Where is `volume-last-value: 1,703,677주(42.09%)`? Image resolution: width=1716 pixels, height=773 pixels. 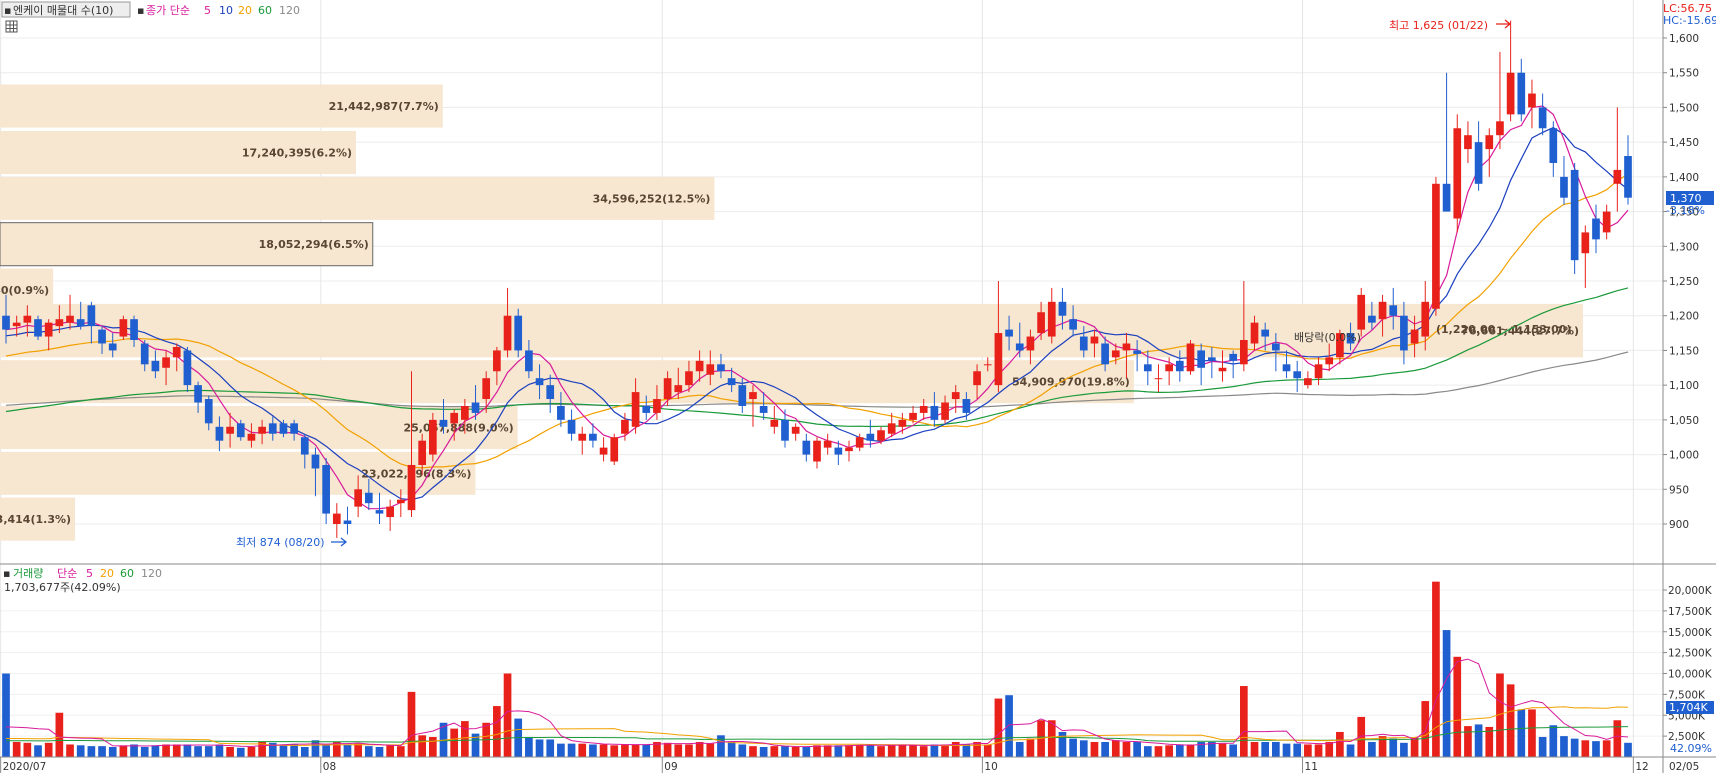 volume-last-value: 1,703,677주(42.09%) is located at coordinates (62, 587).